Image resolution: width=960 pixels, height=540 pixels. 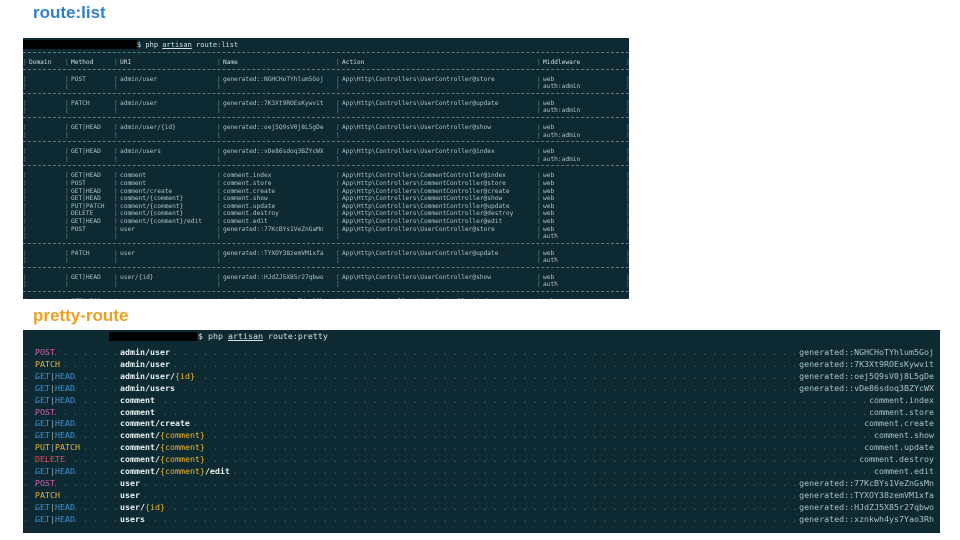 I want to click on route-uri: admin/user, so click(x=146, y=363).